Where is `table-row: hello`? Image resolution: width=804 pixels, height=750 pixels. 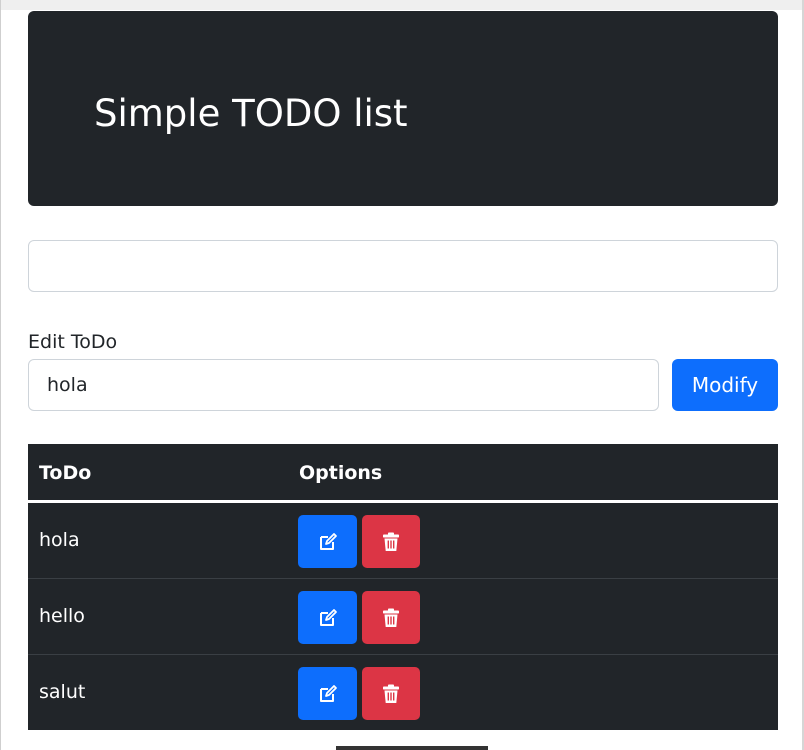 table-row: hello is located at coordinates (403, 616).